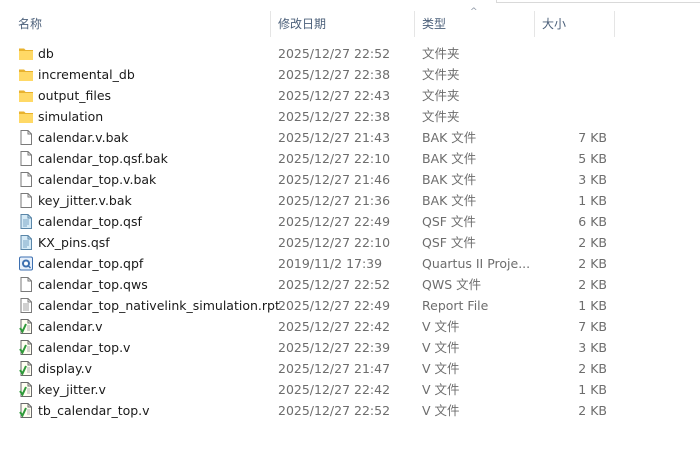 This screenshot has height=451, width=700. Describe the element at coordinates (75, 95) in the screenshot. I see `file-name: output_files` at that location.